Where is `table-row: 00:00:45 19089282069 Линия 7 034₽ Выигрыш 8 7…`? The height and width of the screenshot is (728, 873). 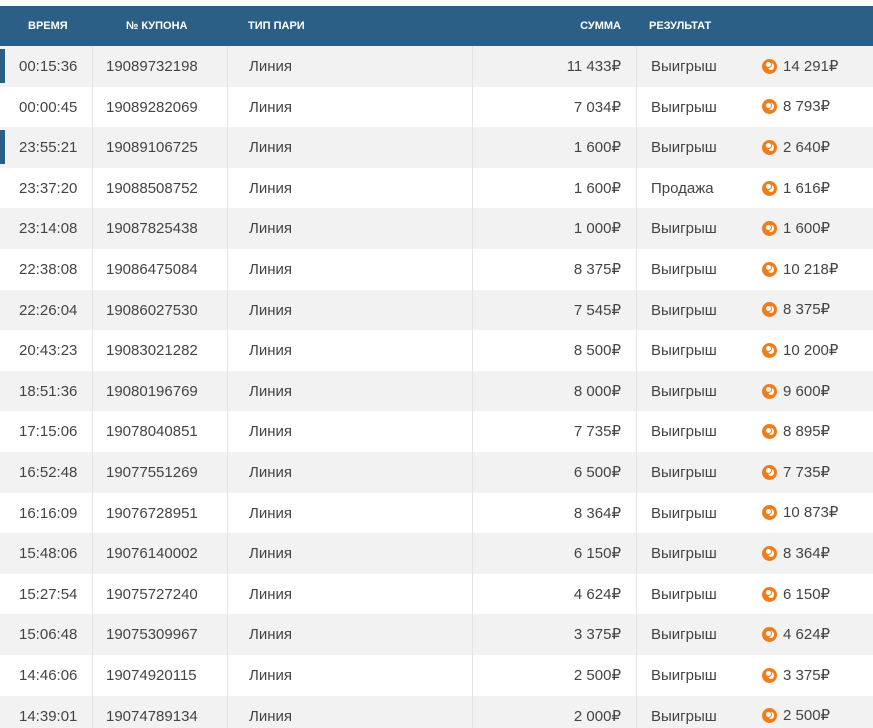 table-row: 00:00:45 19089282069 Линия 7 034₽ Выигрыш 8 7… is located at coordinates (436, 107).